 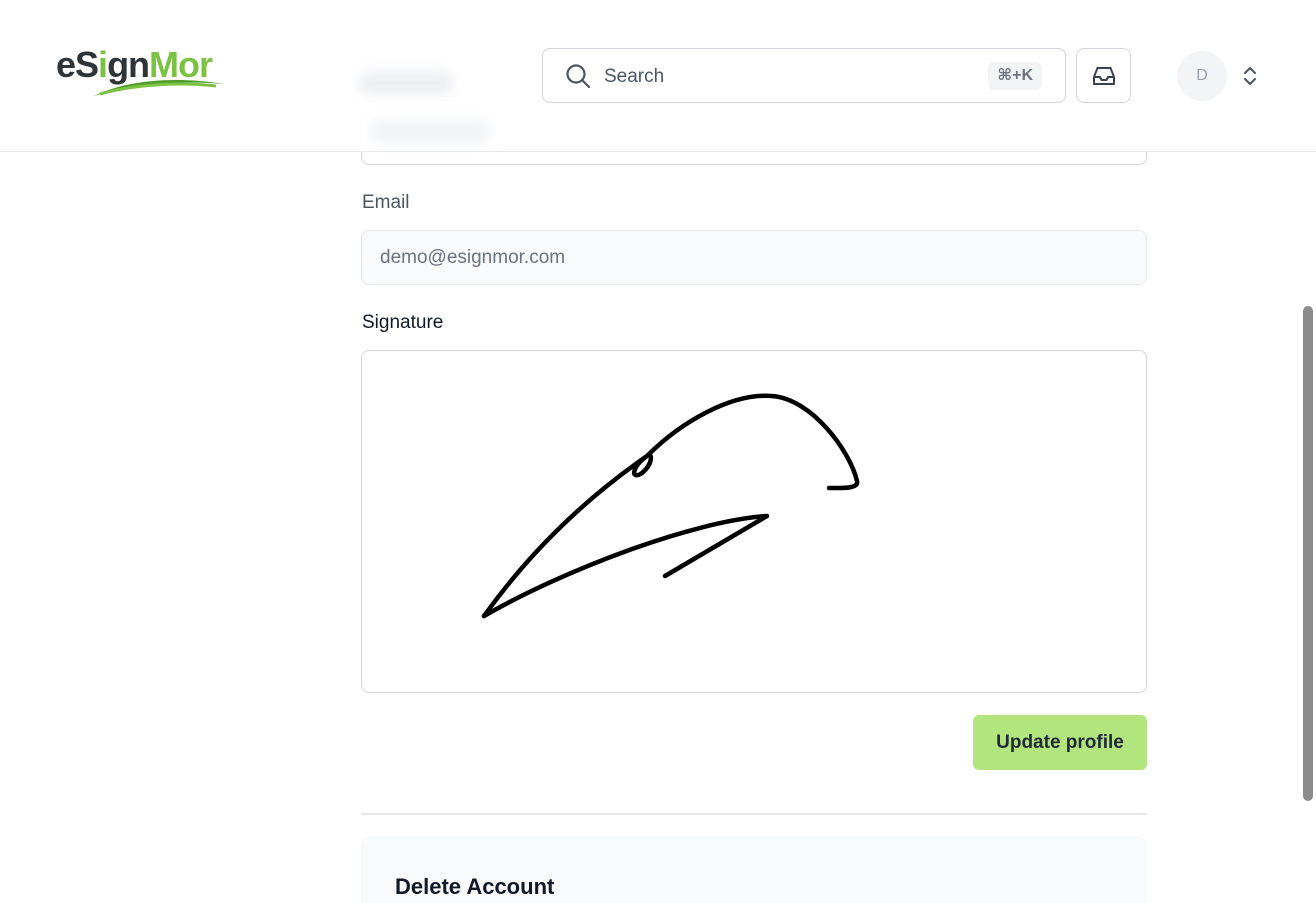 I want to click on inbox-icon, so click(x=1104, y=76).